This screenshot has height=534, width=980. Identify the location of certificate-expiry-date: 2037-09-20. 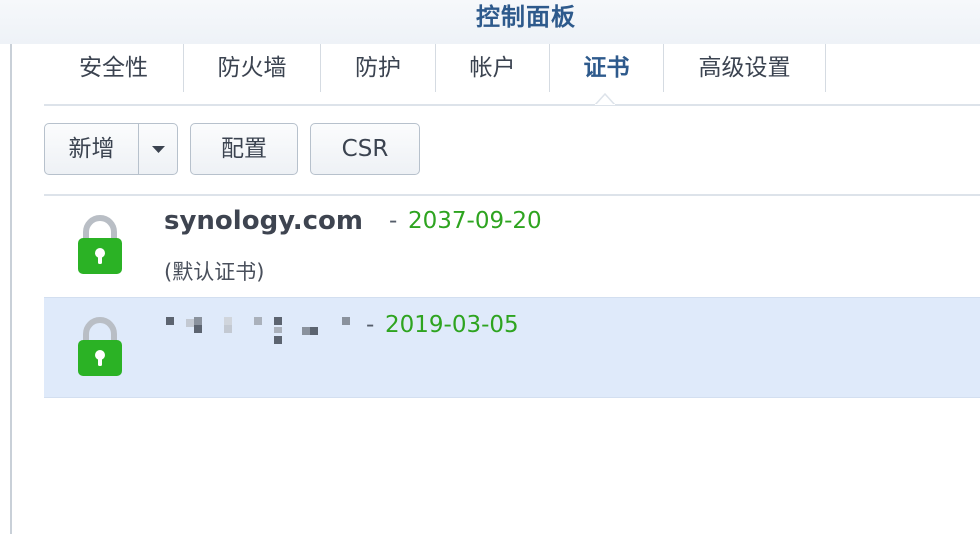
(475, 221).